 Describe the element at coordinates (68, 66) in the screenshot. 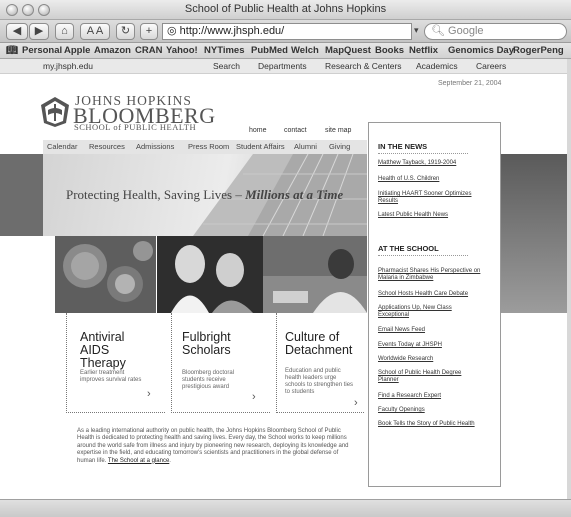

I see `nav-my-jhsph: my.jhsph.edu` at that location.